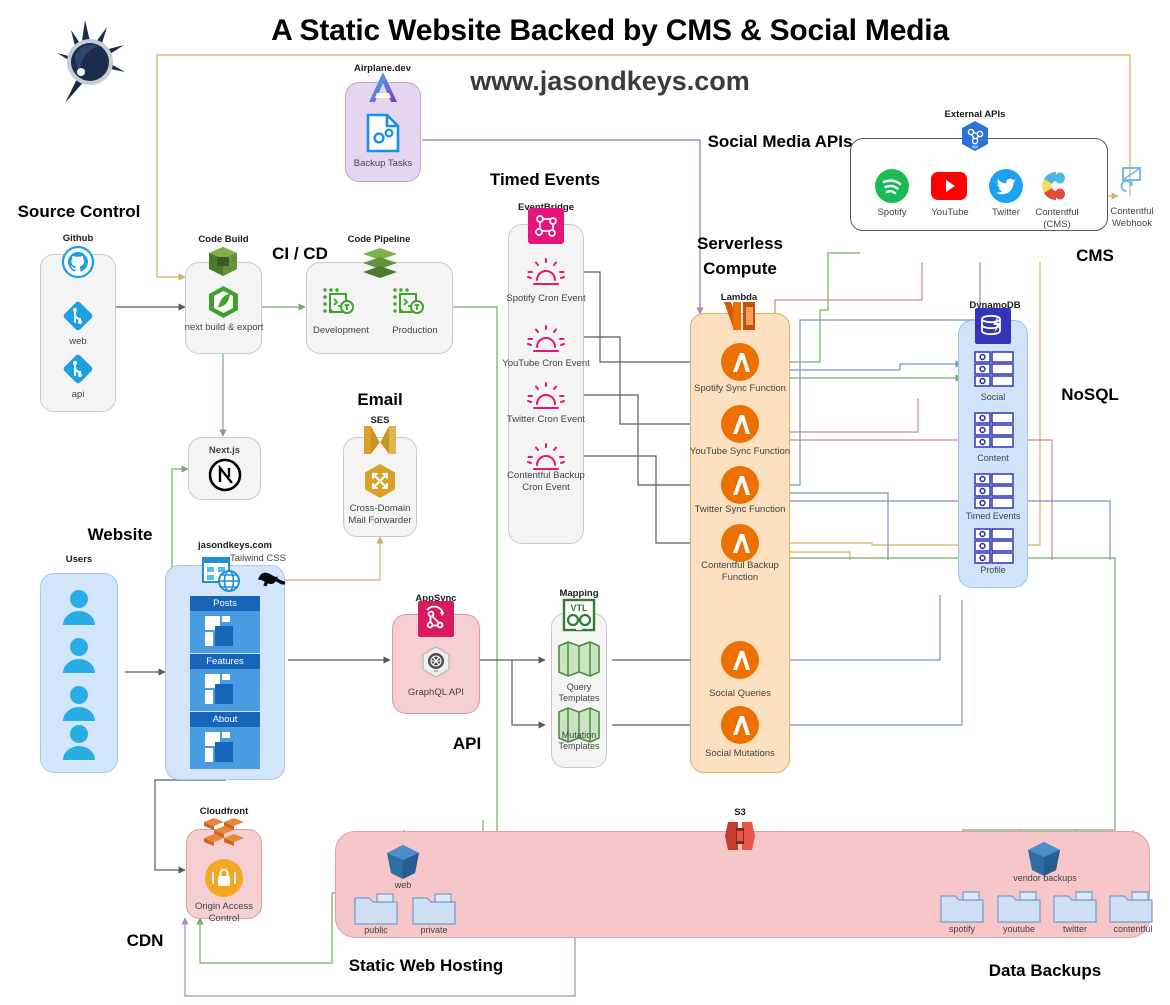 Image resolution: width=1170 pixels, height=1005 pixels. I want to click on tailwind-css-icon, so click(271, 579).